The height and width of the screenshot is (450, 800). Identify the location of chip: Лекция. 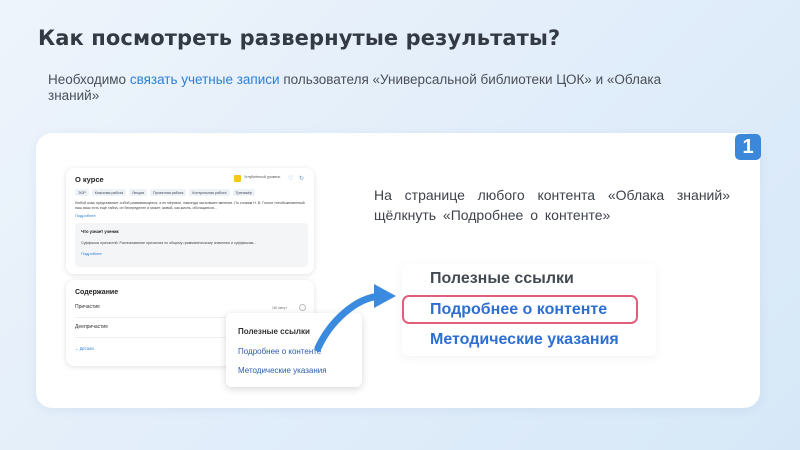
(138, 192).